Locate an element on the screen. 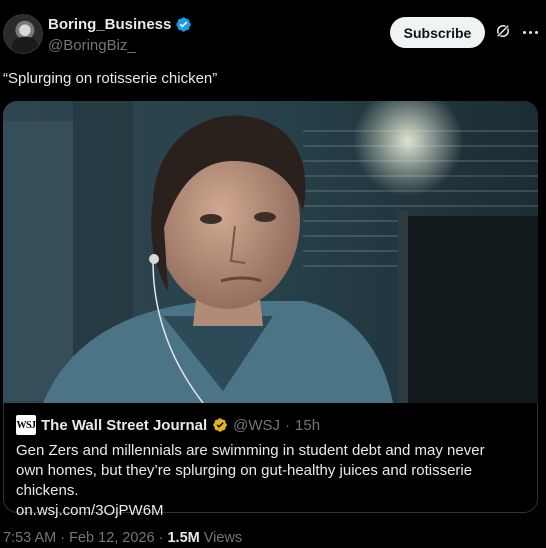 The image size is (546, 548). quoted-tweet-time: 15h is located at coordinates (308, 425).